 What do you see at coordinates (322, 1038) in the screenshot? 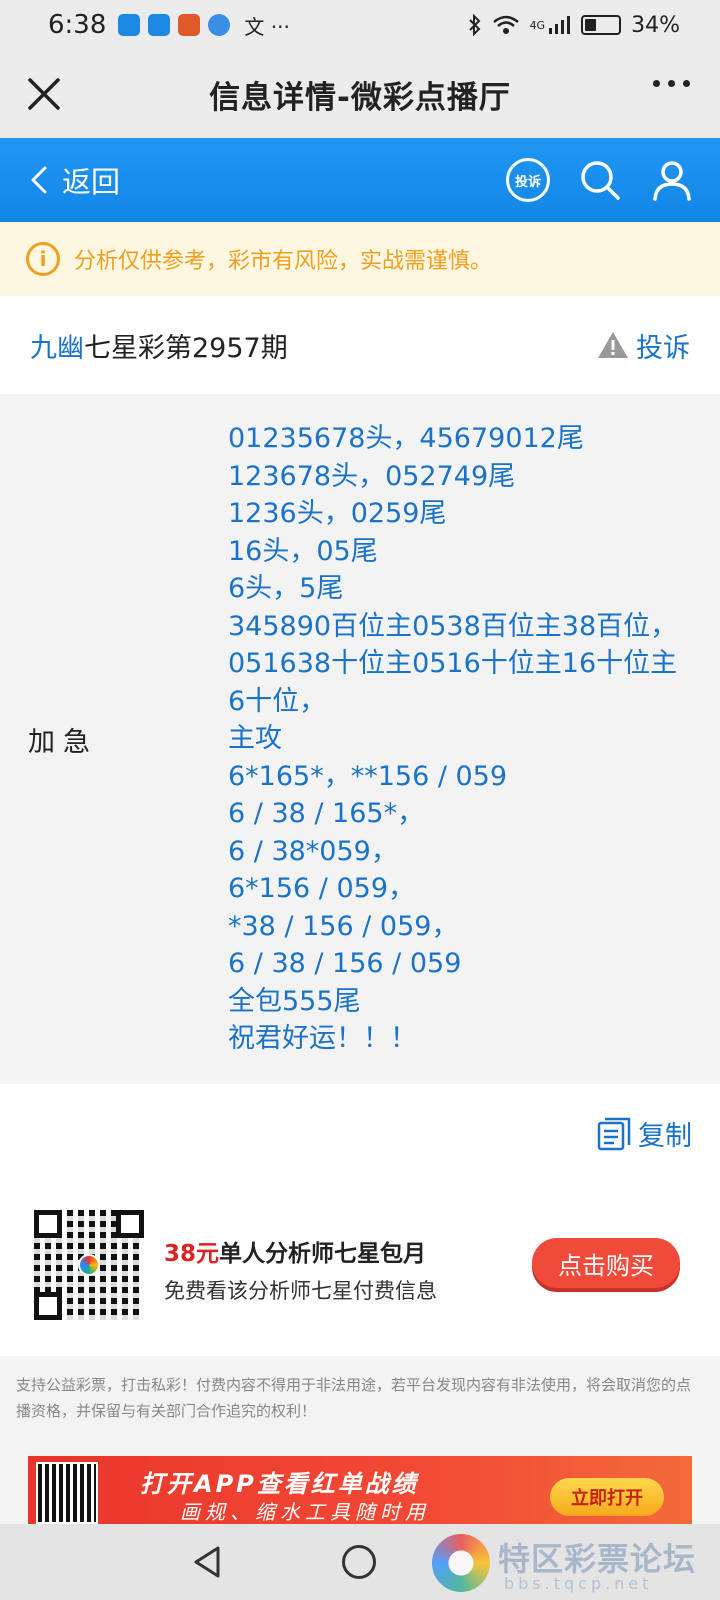
I see `content-line: 祝君好运！！！` at bounding box center [322, 1038].